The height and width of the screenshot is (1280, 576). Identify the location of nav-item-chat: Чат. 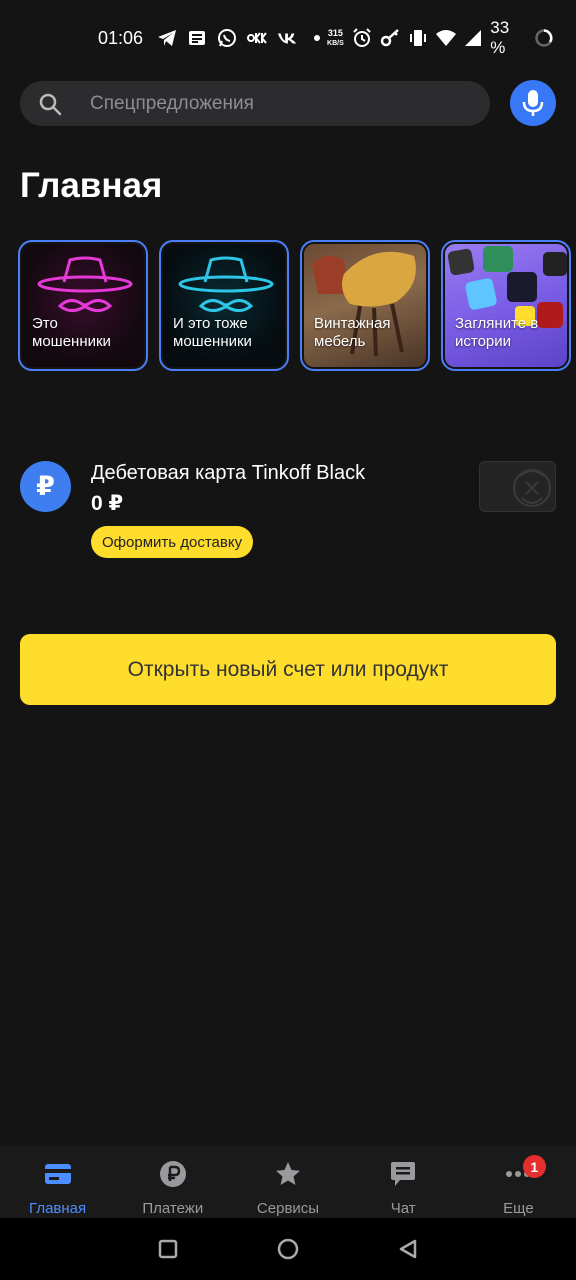
(403, 1182).